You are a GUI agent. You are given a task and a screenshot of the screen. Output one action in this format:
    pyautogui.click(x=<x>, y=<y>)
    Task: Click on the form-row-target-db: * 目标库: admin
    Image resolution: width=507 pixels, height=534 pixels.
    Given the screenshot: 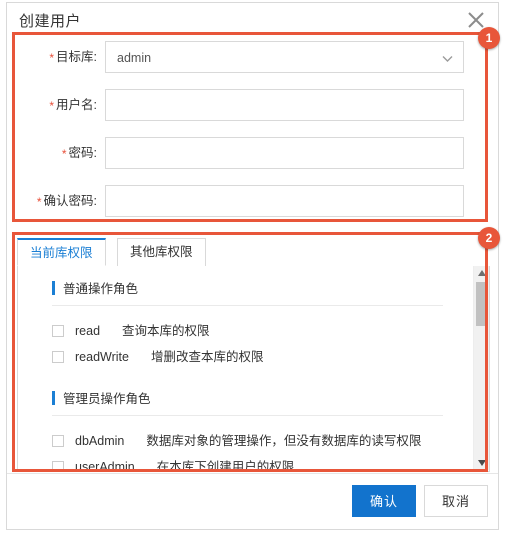 What is the action you would take?
    pyautogui.click(x=253, y=57)
    